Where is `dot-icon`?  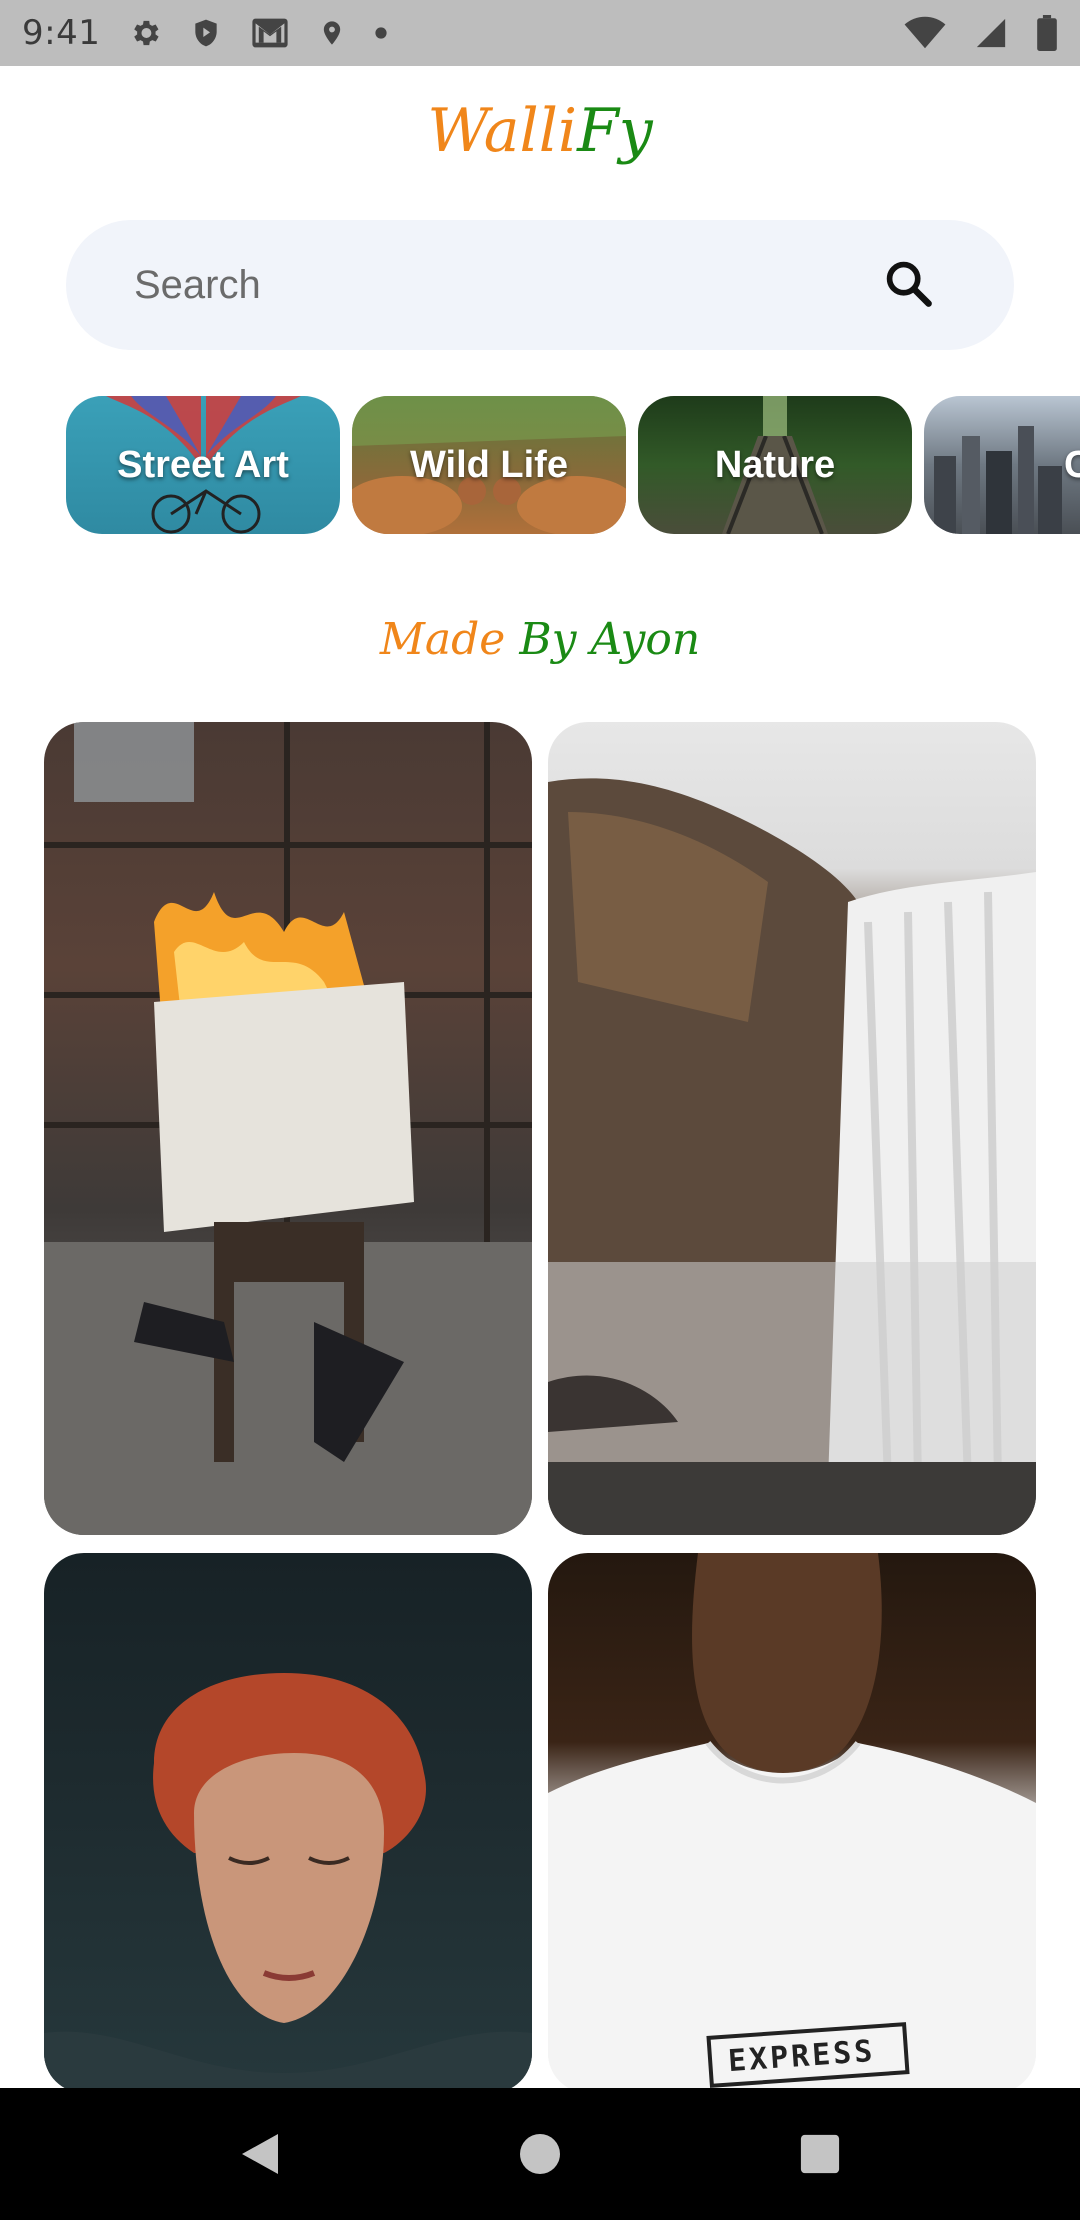
dot-icon is located at coordinates (381, 33).